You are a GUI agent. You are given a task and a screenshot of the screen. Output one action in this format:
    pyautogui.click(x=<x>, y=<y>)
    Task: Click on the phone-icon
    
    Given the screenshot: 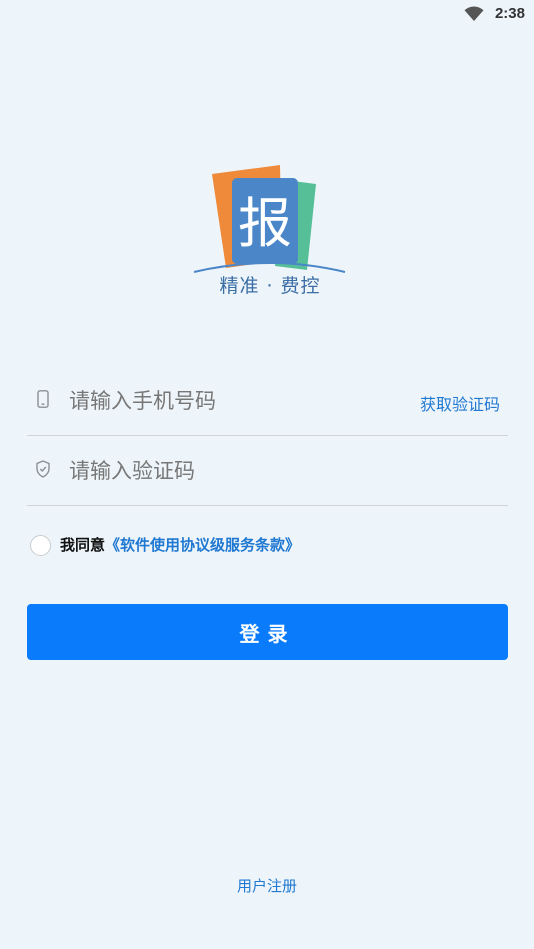 What is the action you would take?
    pyautogui.click(x=43, y=399)
    